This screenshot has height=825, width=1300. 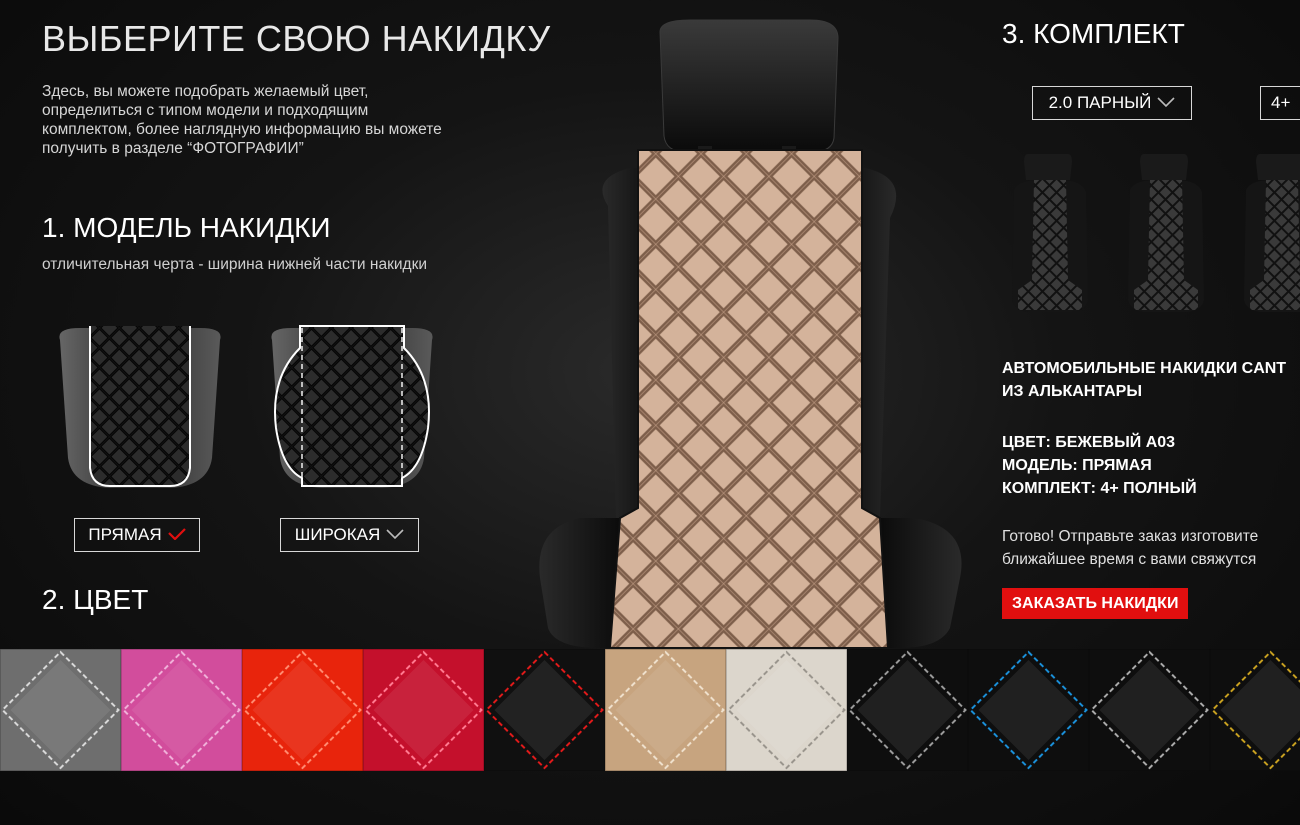 I want to click on kit-full-button: 4+, so click(x=1280, y=103).